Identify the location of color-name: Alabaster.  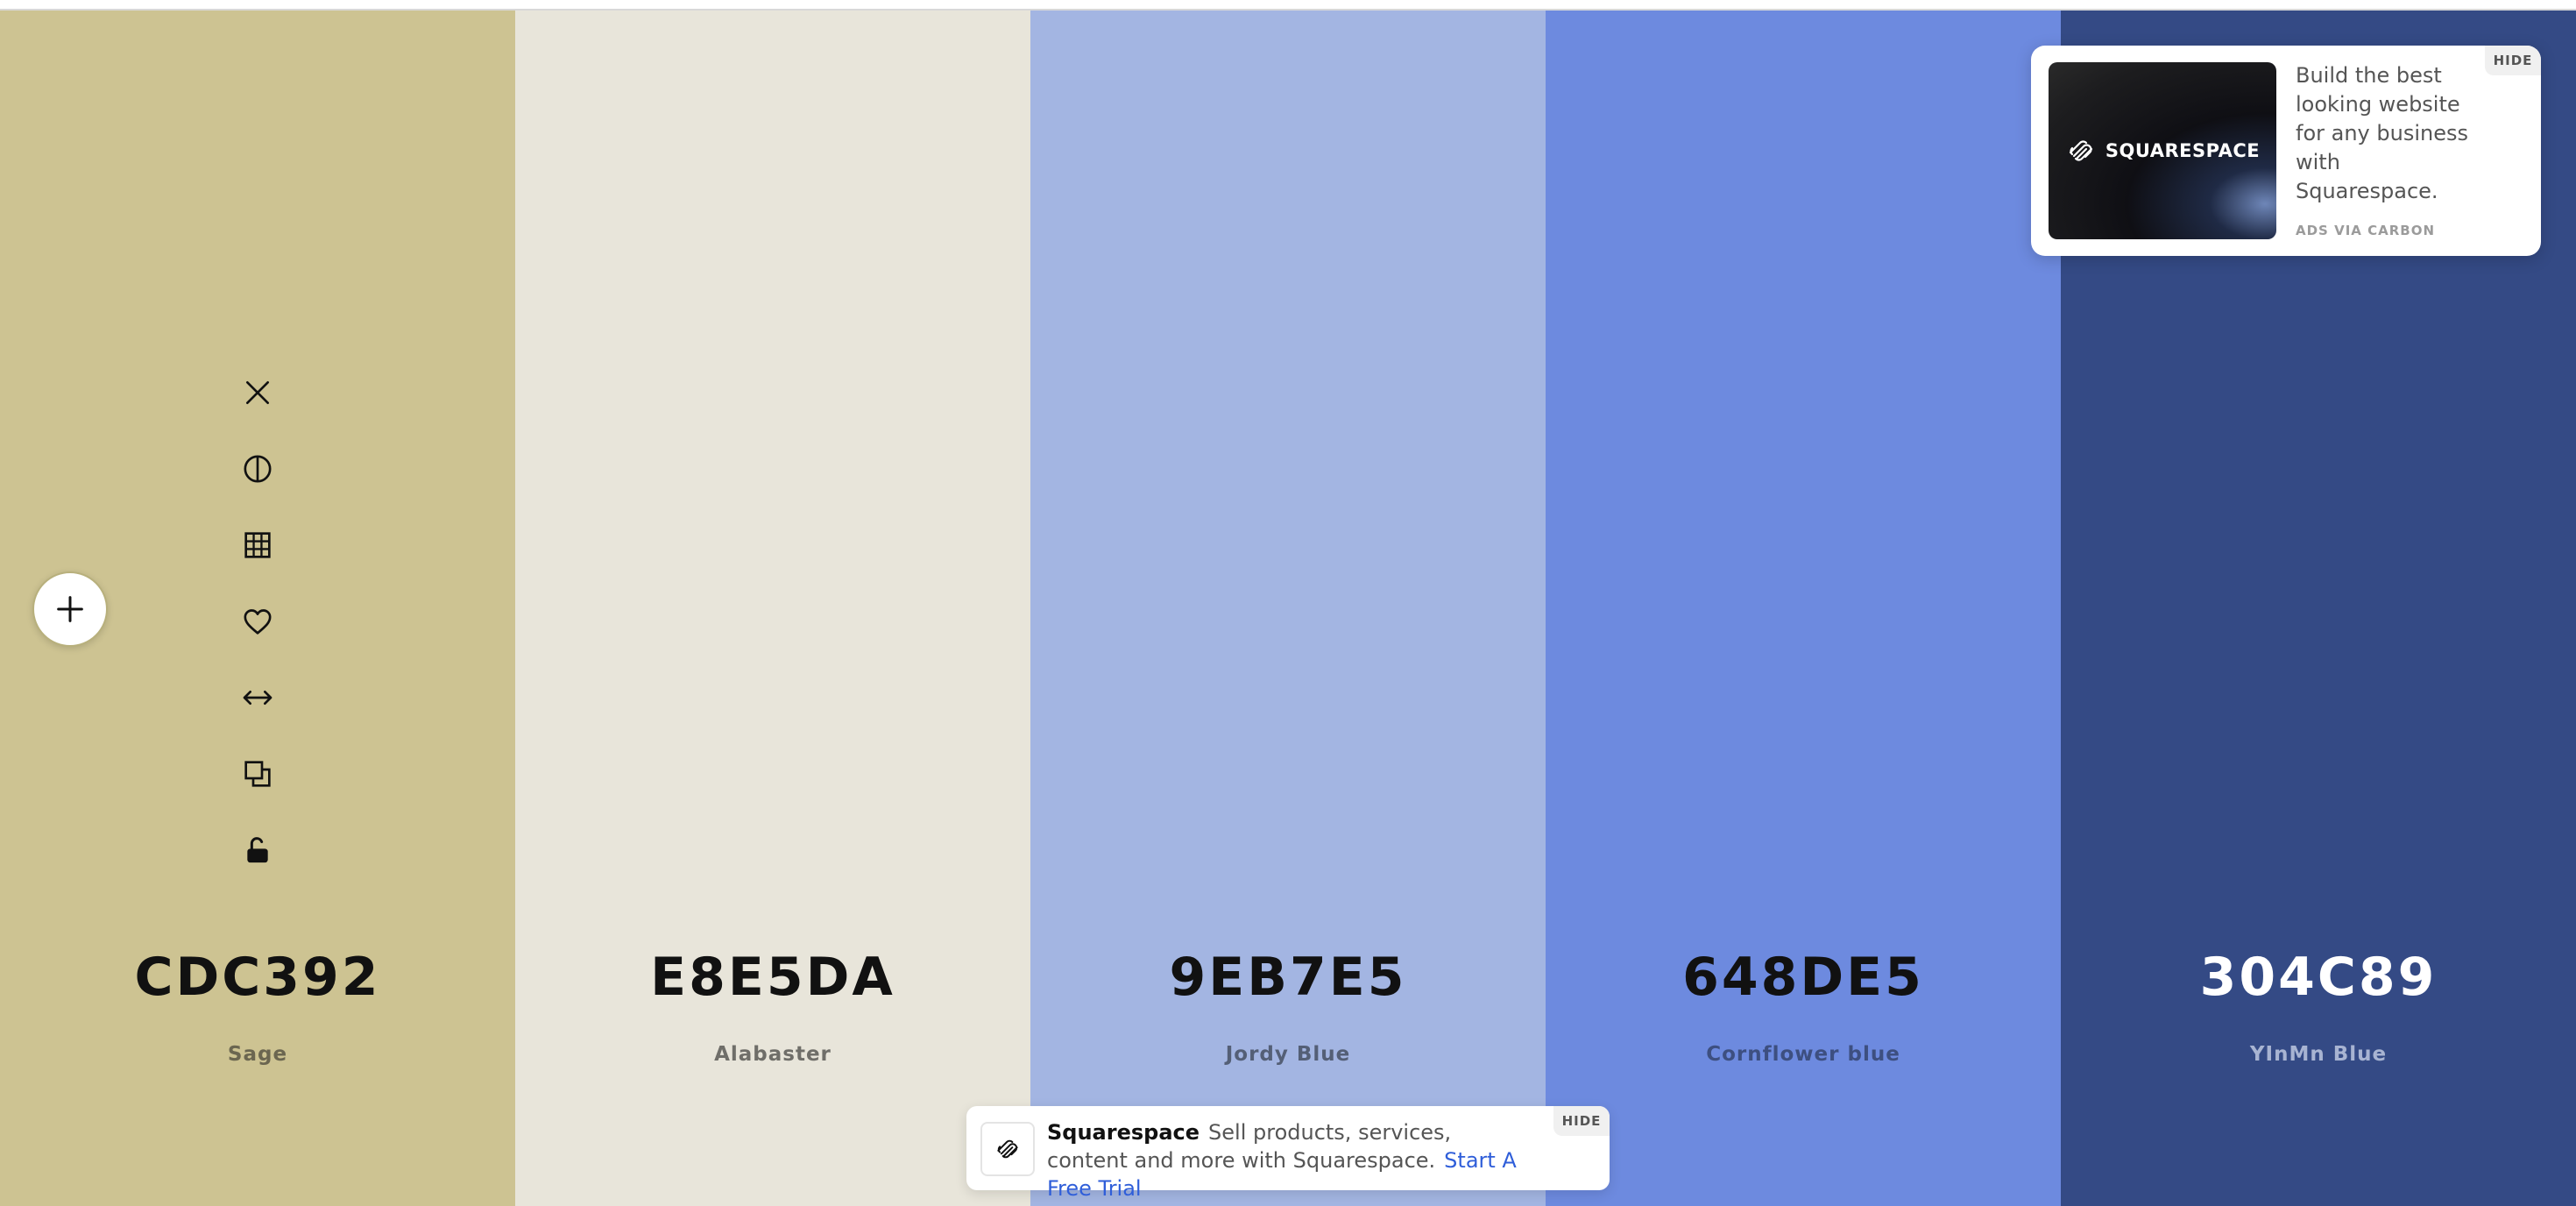
(772, 1054).